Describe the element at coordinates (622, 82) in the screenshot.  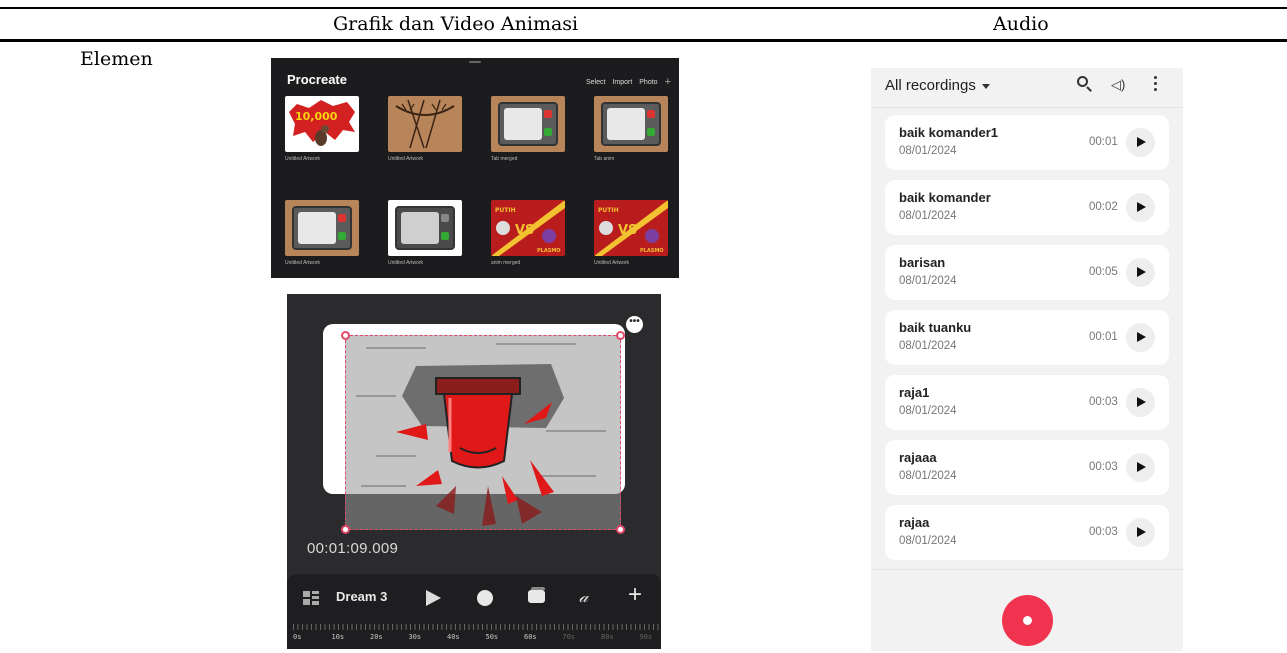
I see `import-button: Import` at that location.